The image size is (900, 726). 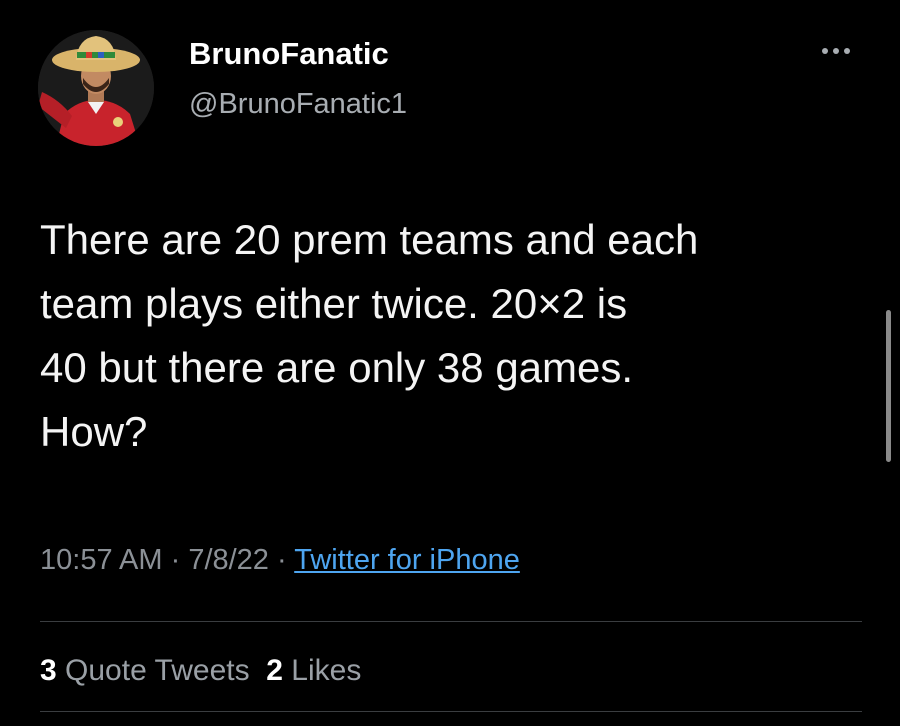 I want to click on author-handle: @BrunoFanatic1, so click(x=298, y=104).